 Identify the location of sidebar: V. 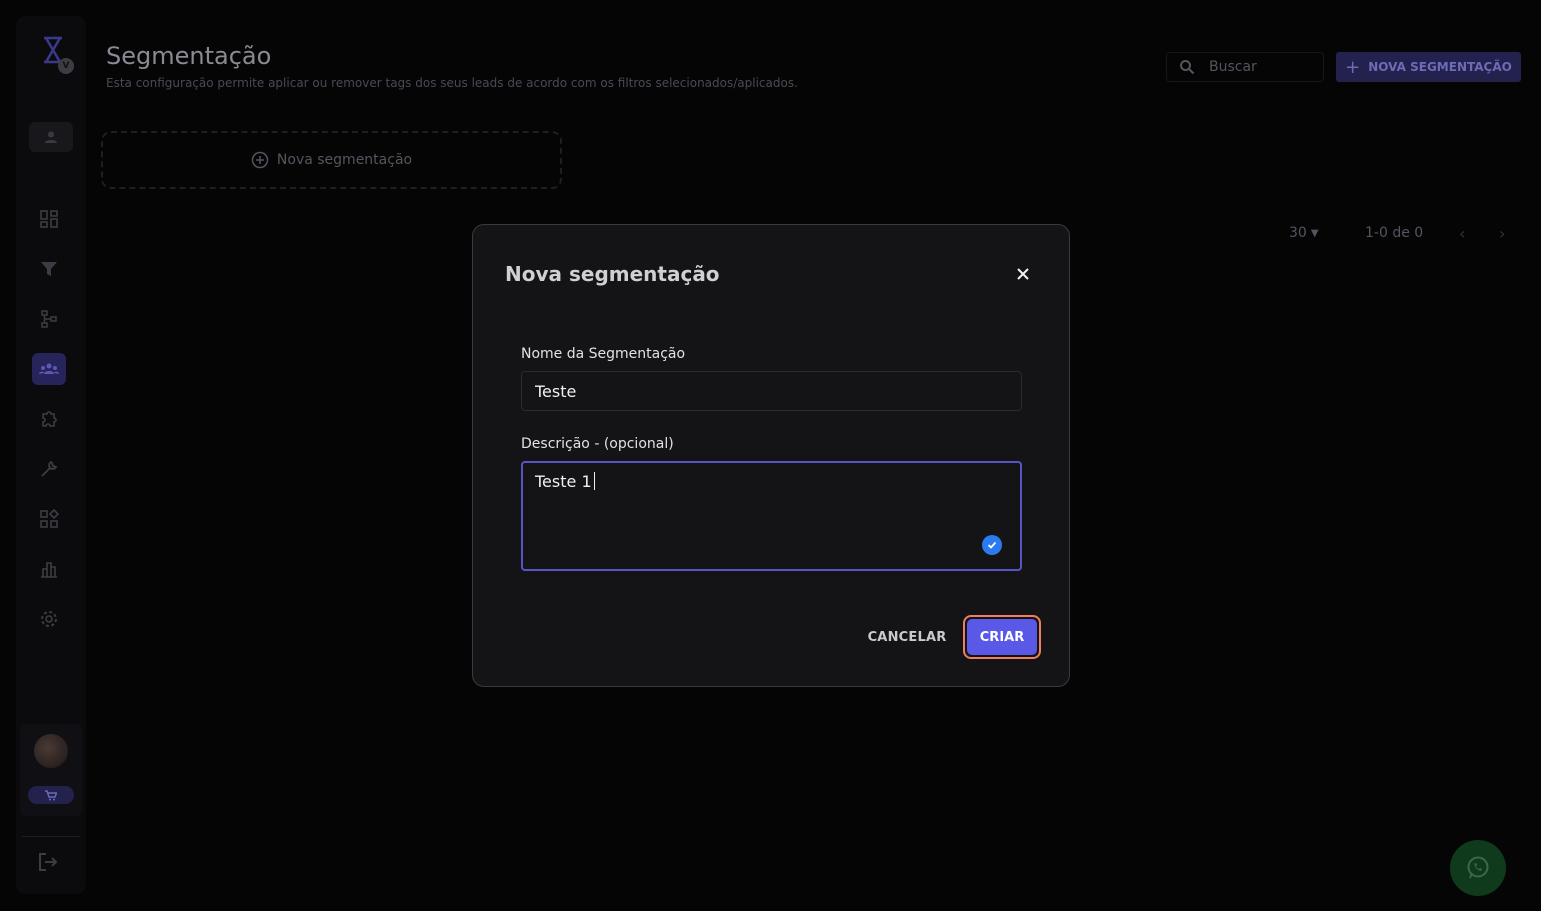
(51, 455).